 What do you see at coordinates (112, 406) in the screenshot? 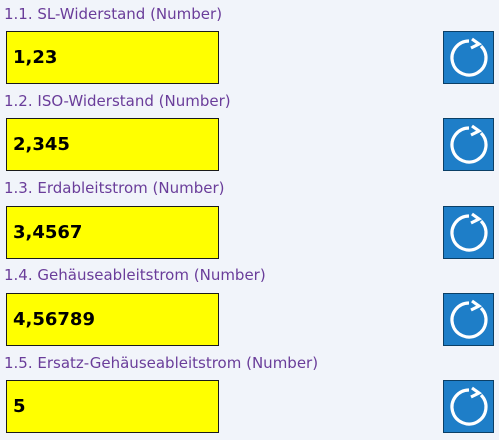
I see `ersatz-gehaeuseableitstrom-input` at bounding box center [112, 406].